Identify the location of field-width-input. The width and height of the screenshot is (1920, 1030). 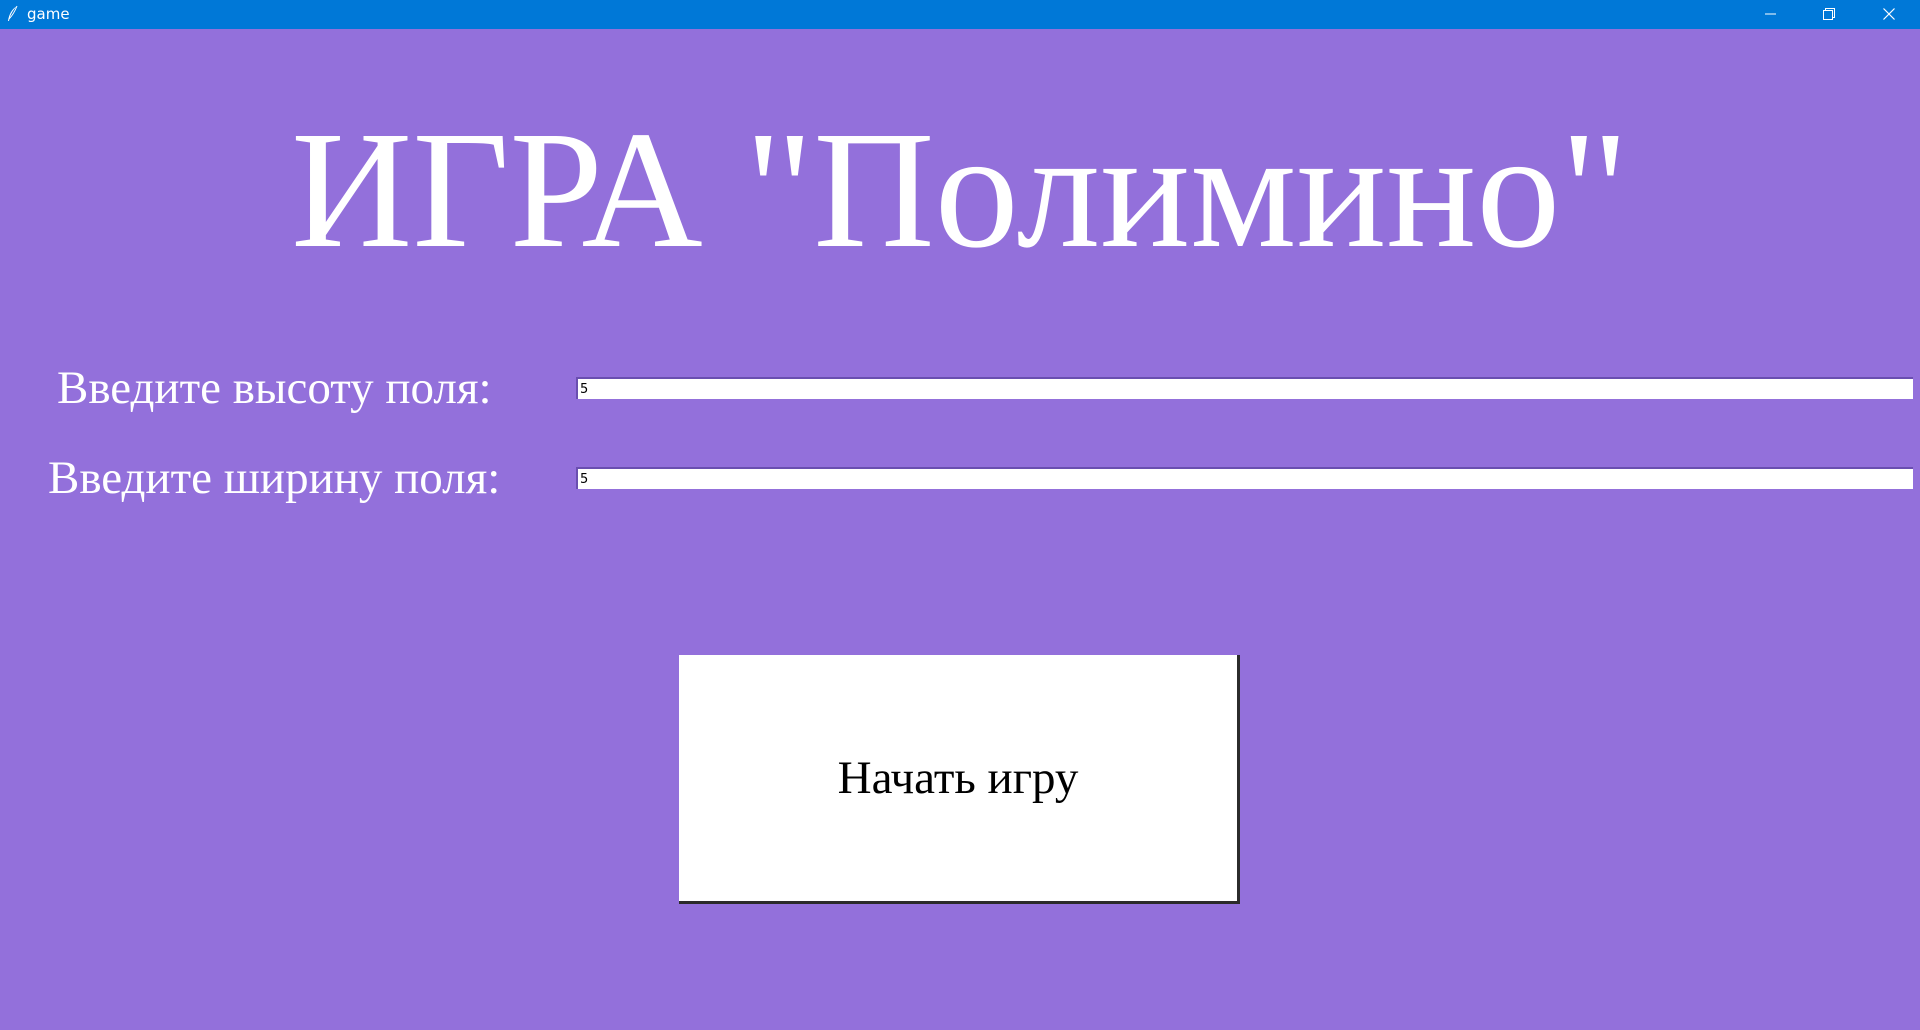
(1244, 478).